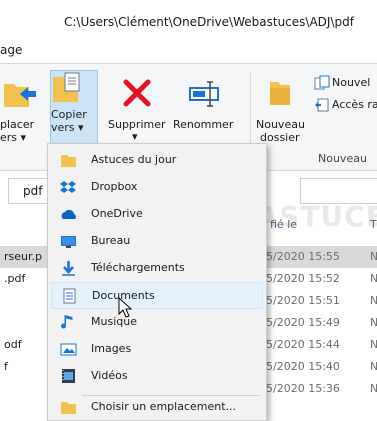  Describe the element at coordinates (135, 136) in the screenshot. I see `delete-arrow: ▾` at that location.